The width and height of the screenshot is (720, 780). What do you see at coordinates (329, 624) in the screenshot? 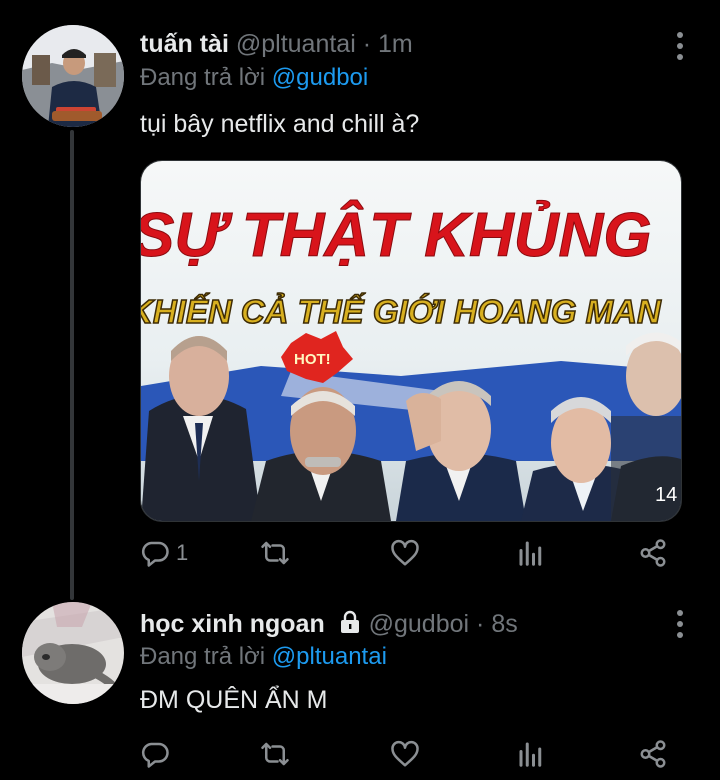
I see `tweet-2-header: học xinh ngoan @gudboi · 8s` at bounding box center [329, 624].